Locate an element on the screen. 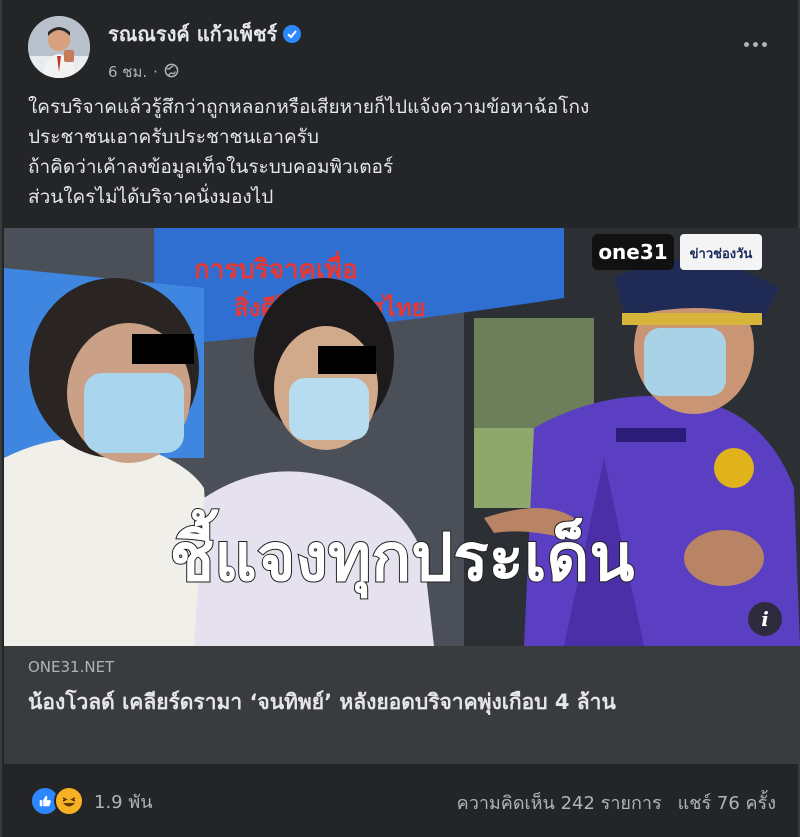 The image size is (800, 837). author-name-row: รณณรงค์ แก้วเพ็ชร์ is located at coordinates (205, 34).